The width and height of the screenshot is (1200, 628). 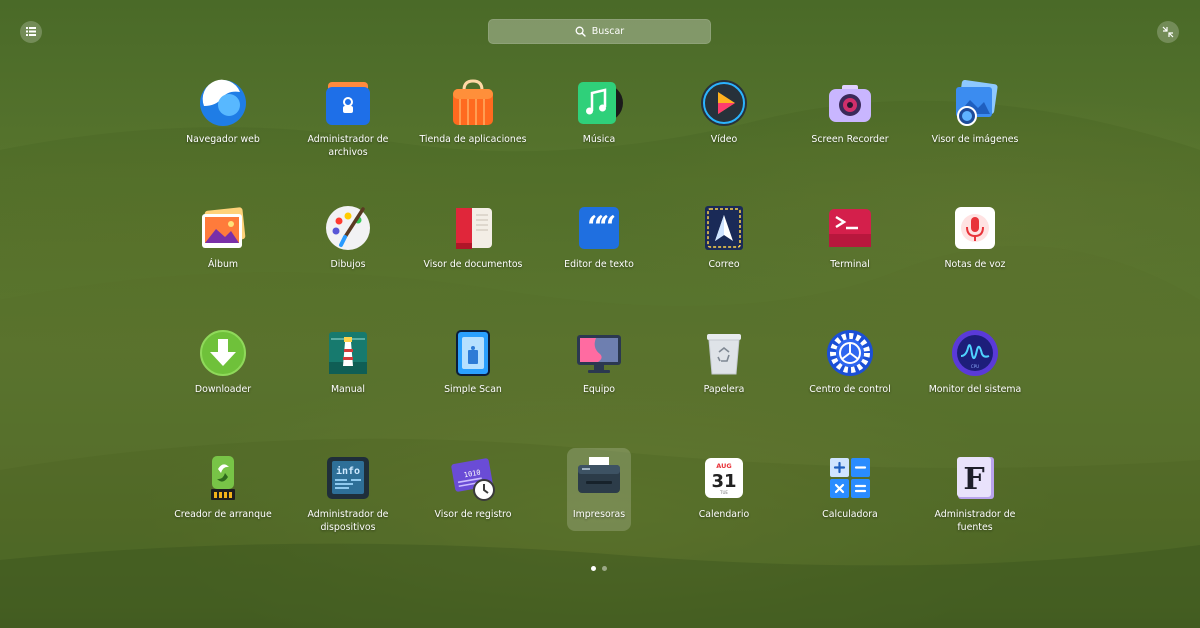 What do you see at coordinates (850, 478) in the screenshot?
I see `calculator-icon` at bounding box center [850, 478].